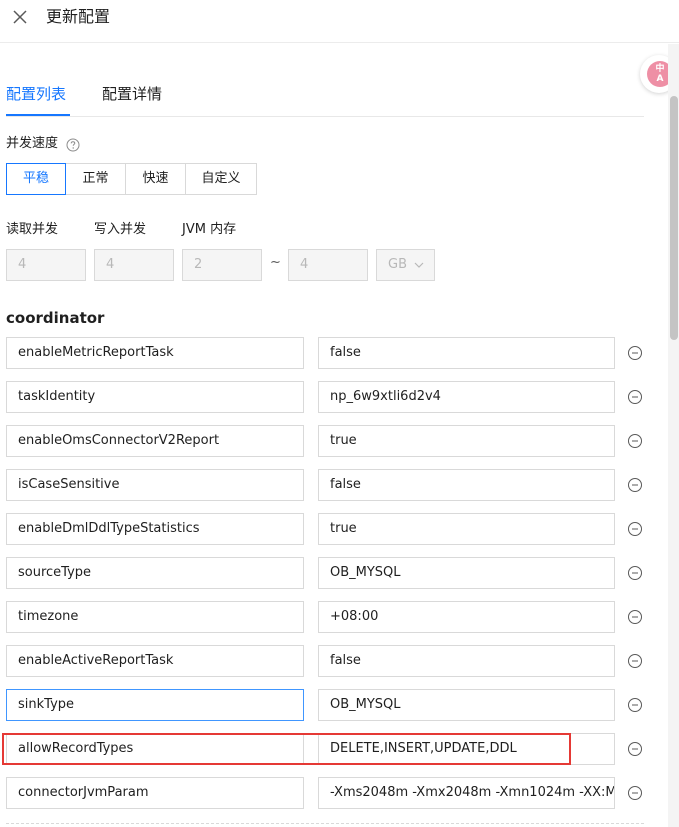  What do you see at coordinates (73, 145) in the screenshot?
I see `help-icon` at bounding box center [73, 145].